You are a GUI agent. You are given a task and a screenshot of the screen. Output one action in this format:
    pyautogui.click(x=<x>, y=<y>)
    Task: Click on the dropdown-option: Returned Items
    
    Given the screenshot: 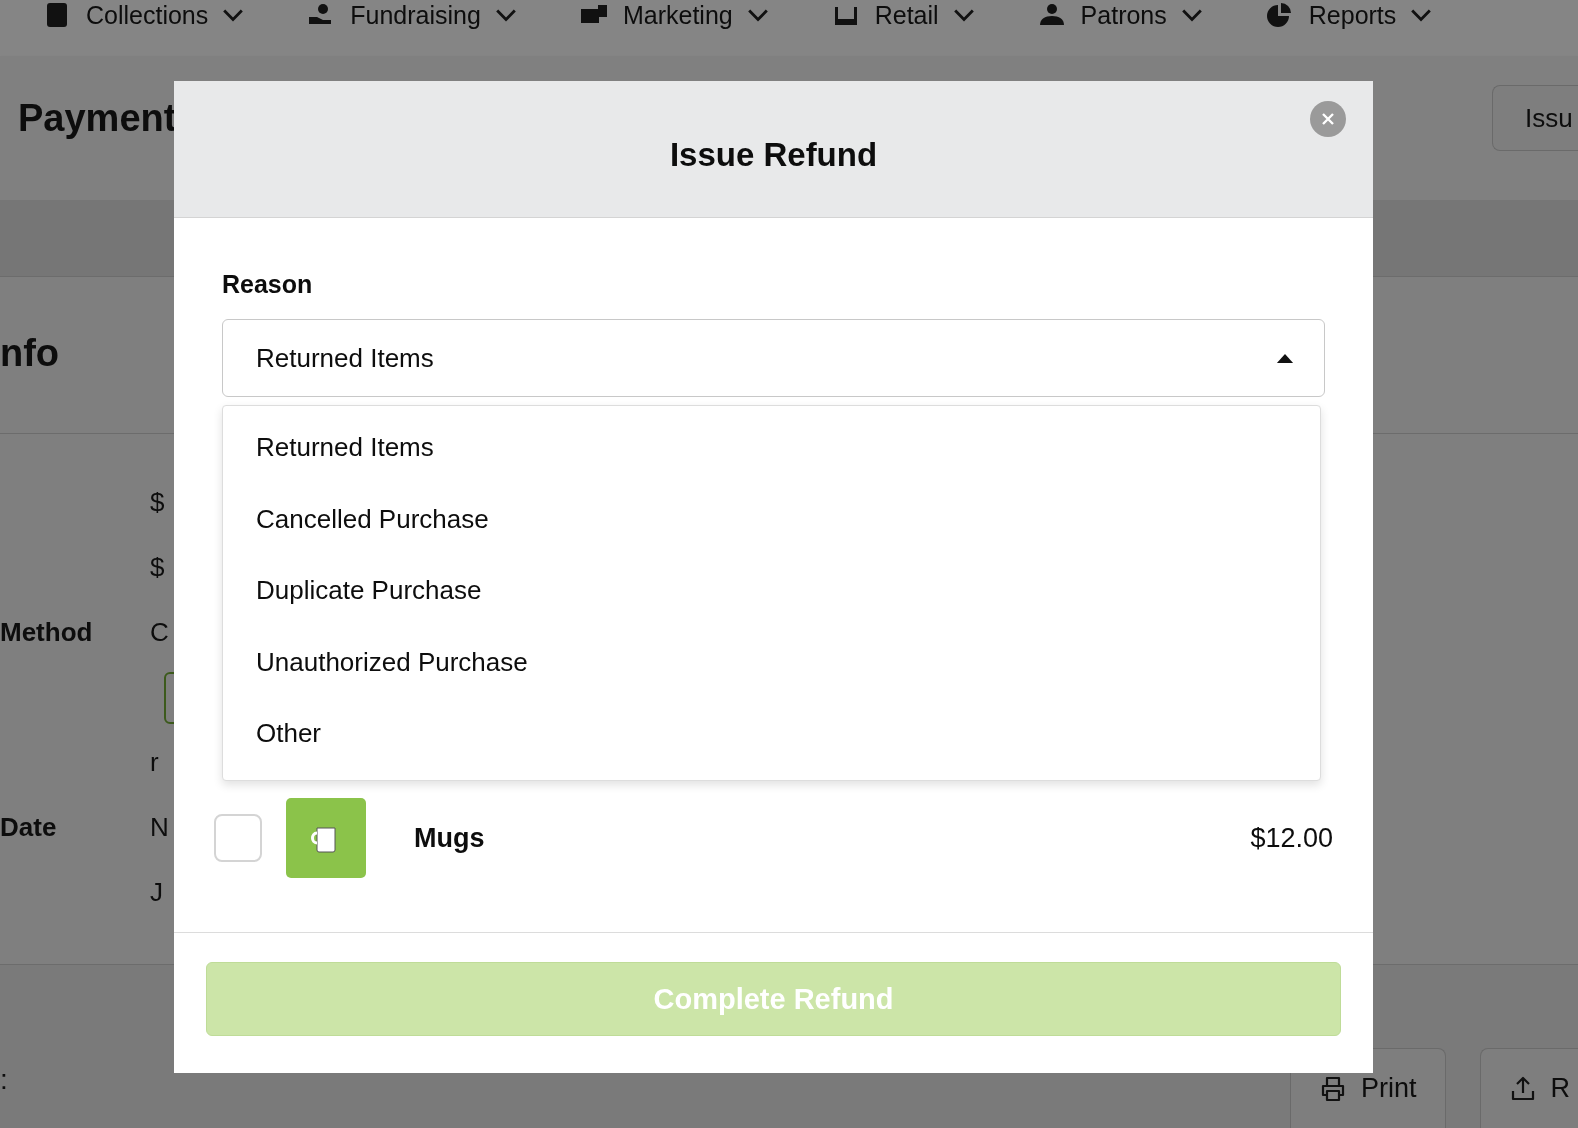 What is the action you would take?
    pyautogui.click(x=771, y=448)
    